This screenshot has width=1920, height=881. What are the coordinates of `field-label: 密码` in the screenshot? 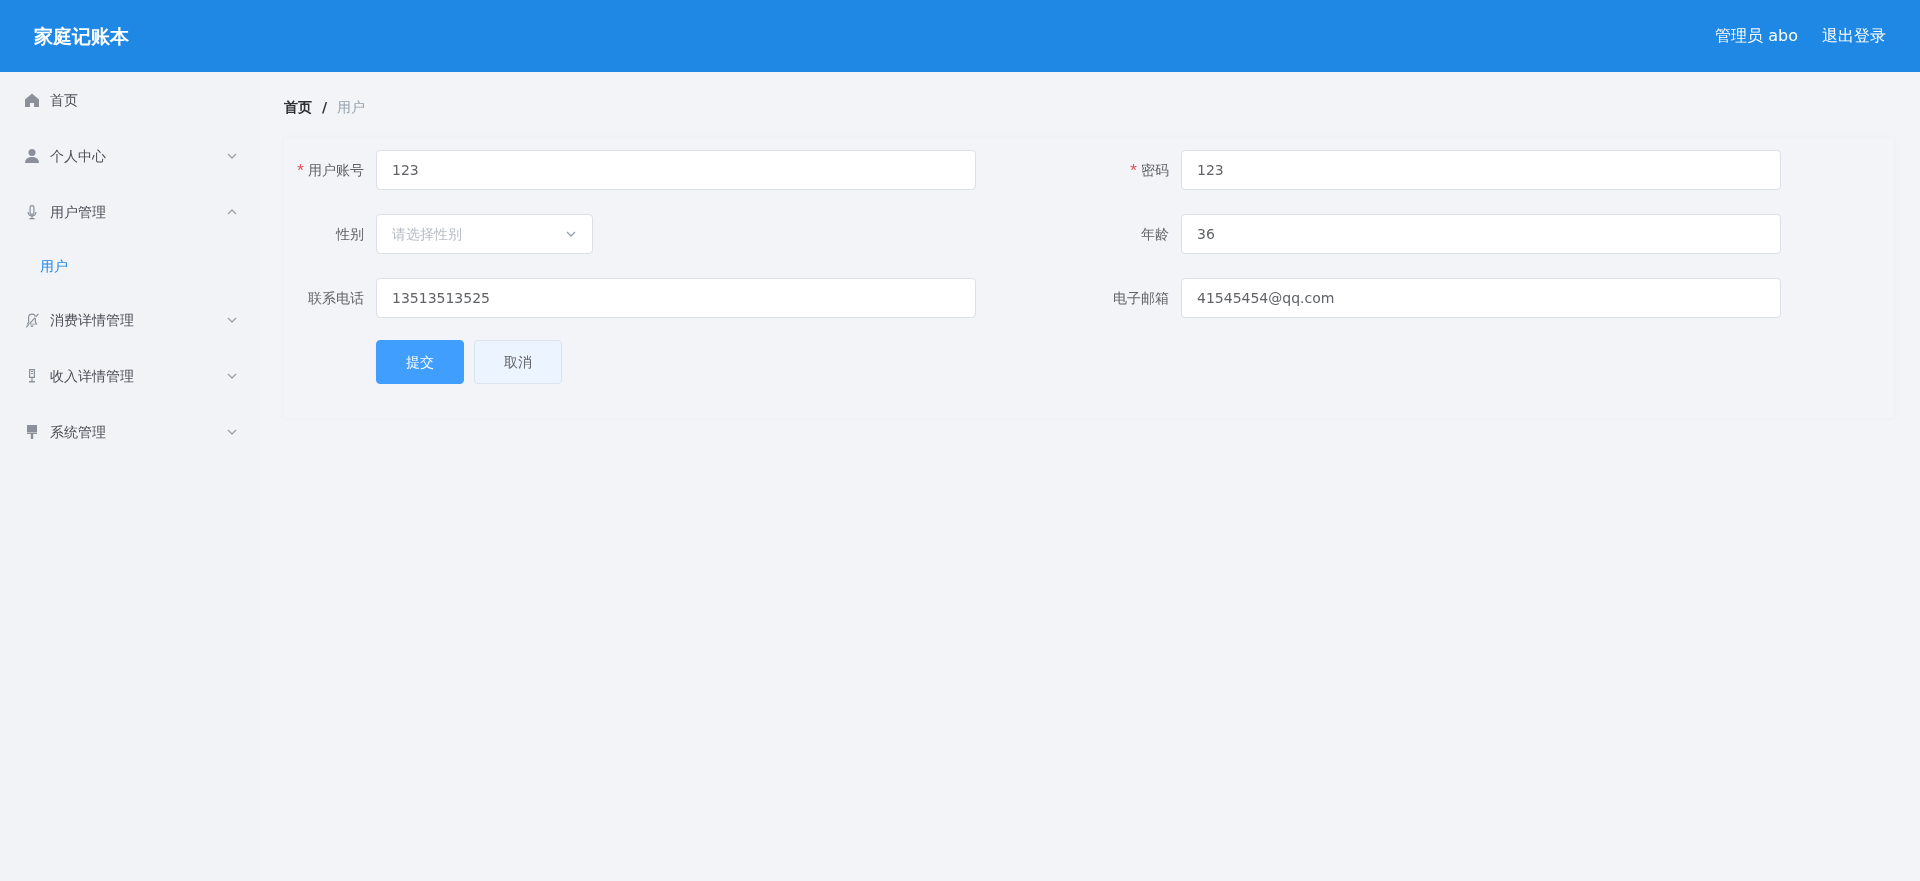 It's located at (1129, 170).